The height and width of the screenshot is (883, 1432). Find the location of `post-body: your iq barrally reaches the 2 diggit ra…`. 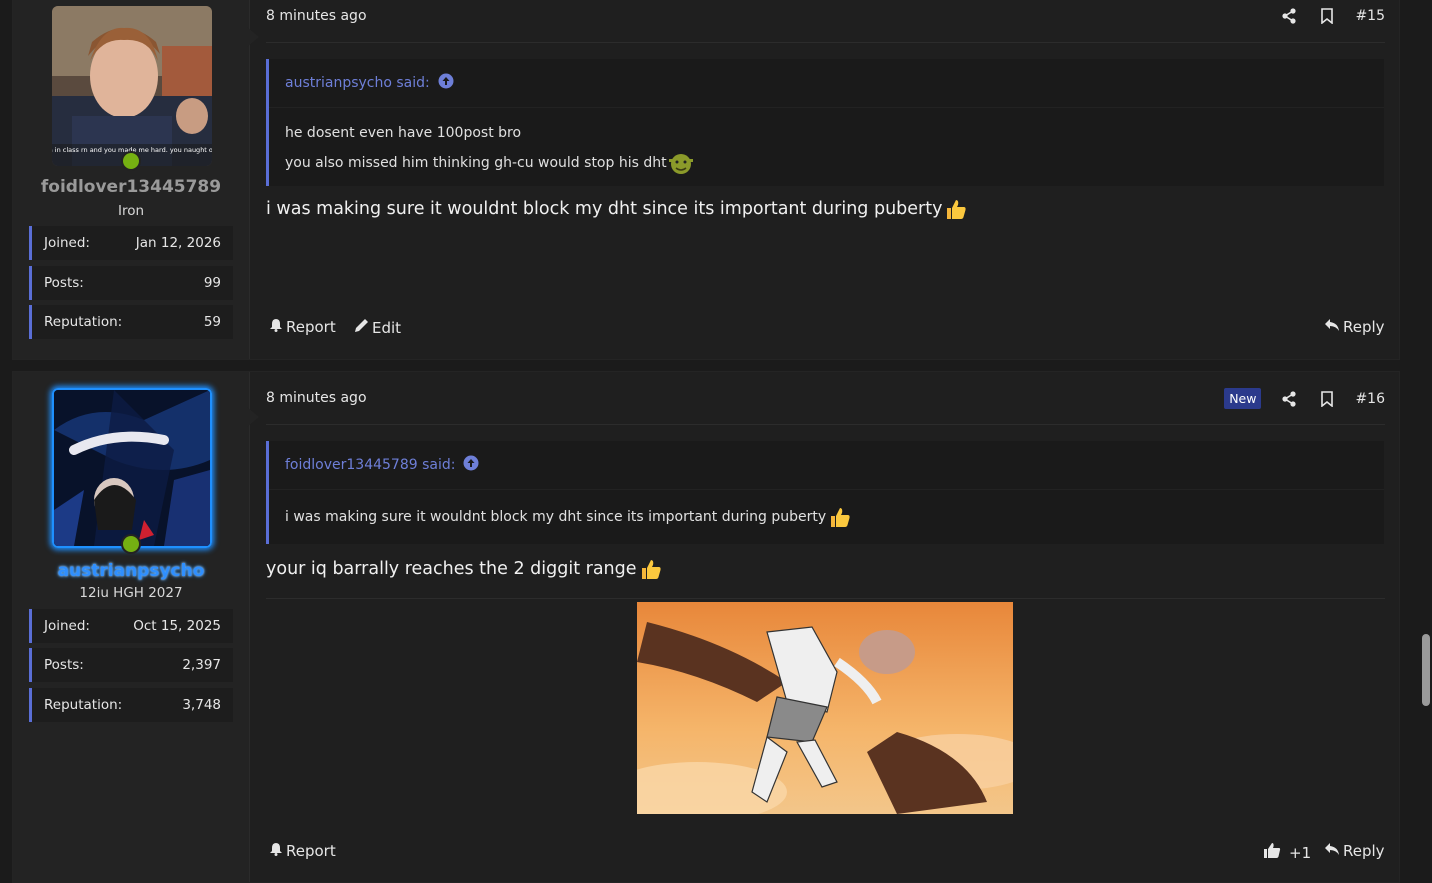

post-body: your iq barrally reaches the 2 diggit ra… is located at coordinates (464, 569).